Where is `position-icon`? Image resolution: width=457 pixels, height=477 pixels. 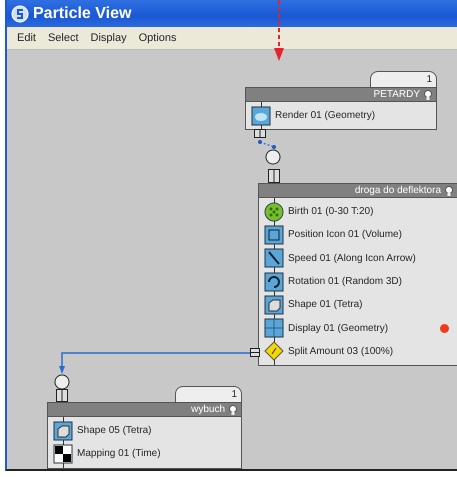 position-icon is located at coordinates (274, 234).